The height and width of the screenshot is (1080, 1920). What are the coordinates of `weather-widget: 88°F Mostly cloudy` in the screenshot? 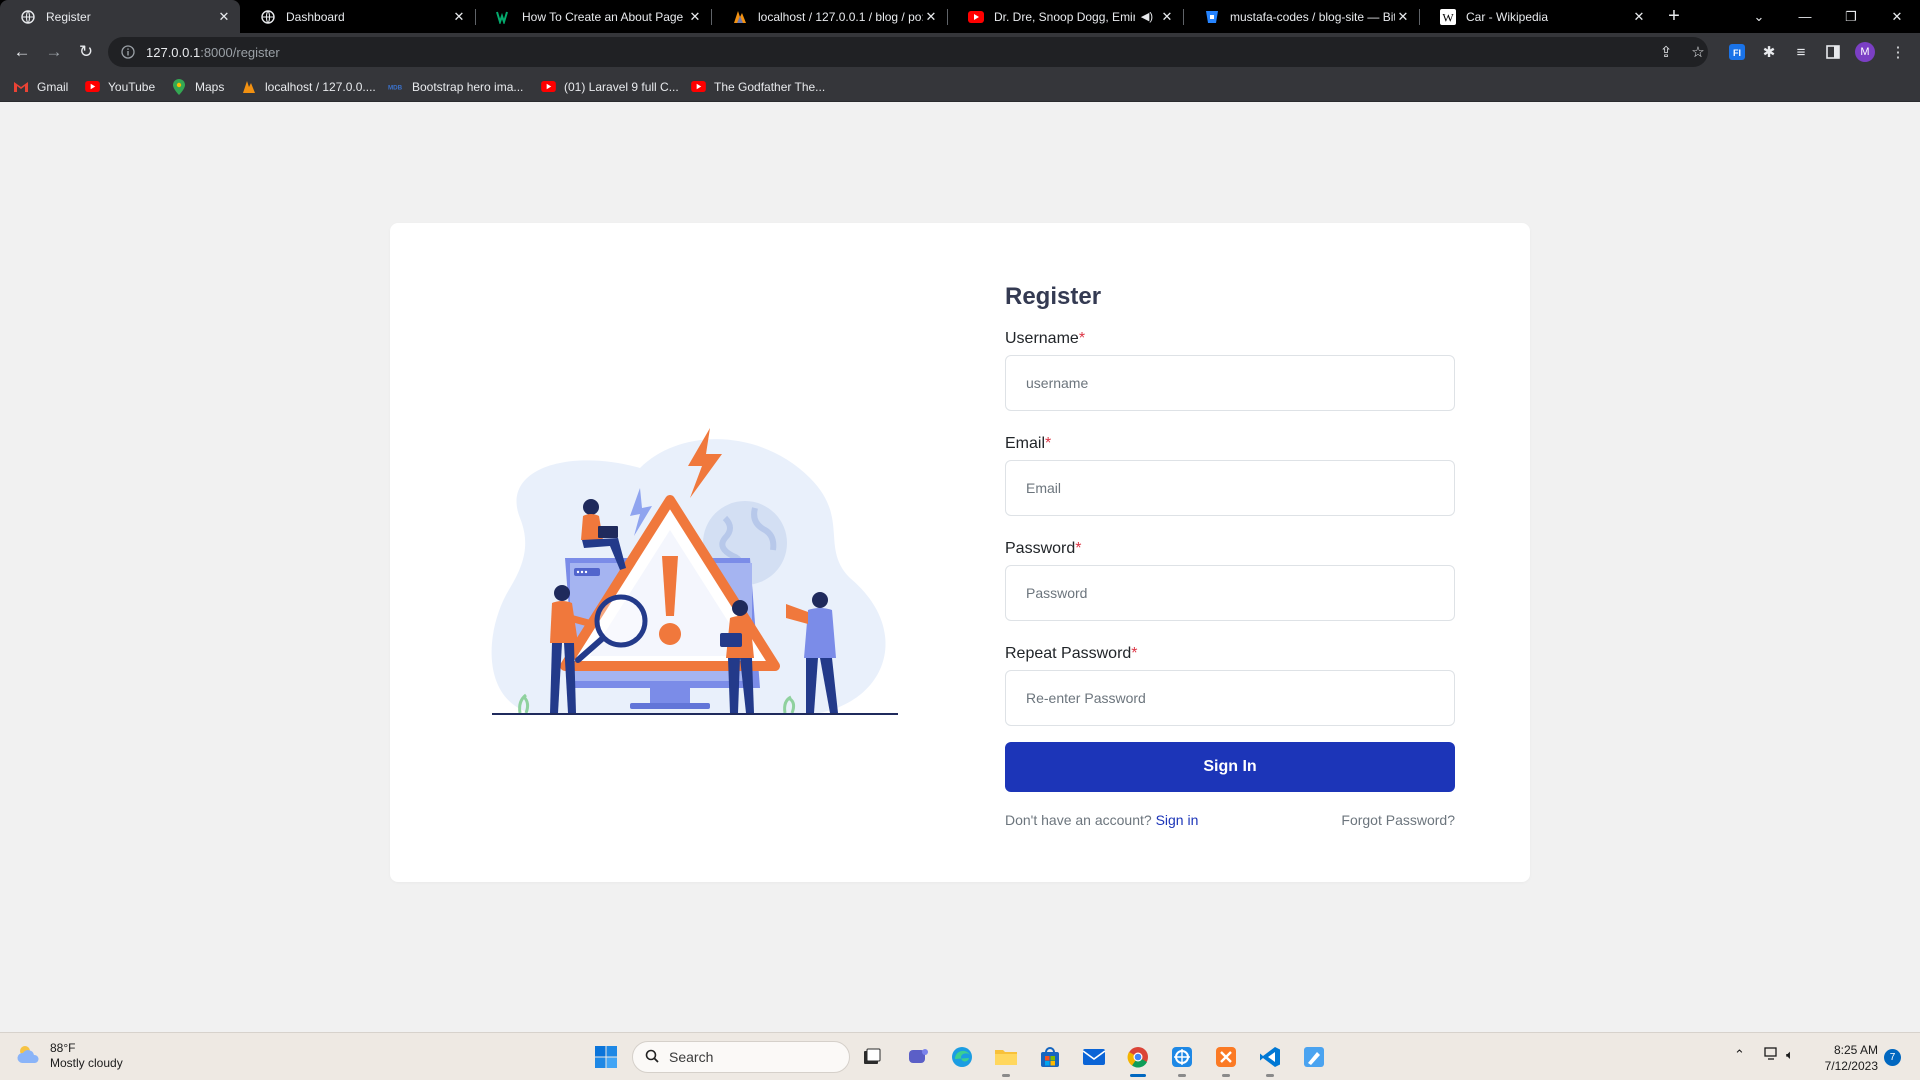 It's located at (69, 1056).